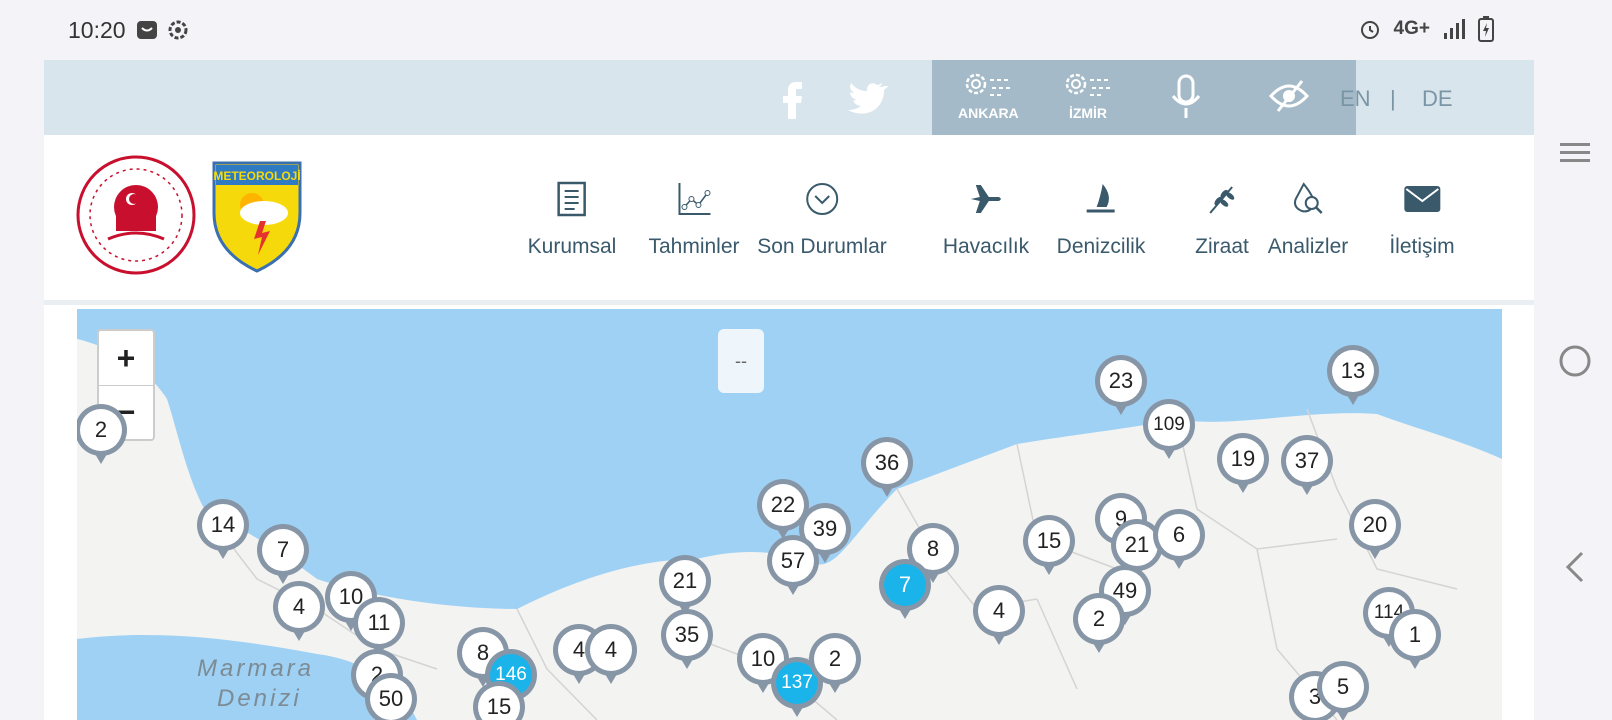 Image resolution: width=1612 pixels, height=720 pixels. What do you see at coordinates (986, 246) in the screenshot?
I see `menu-item-label: Havacılık` at bounding box center [986, 246].